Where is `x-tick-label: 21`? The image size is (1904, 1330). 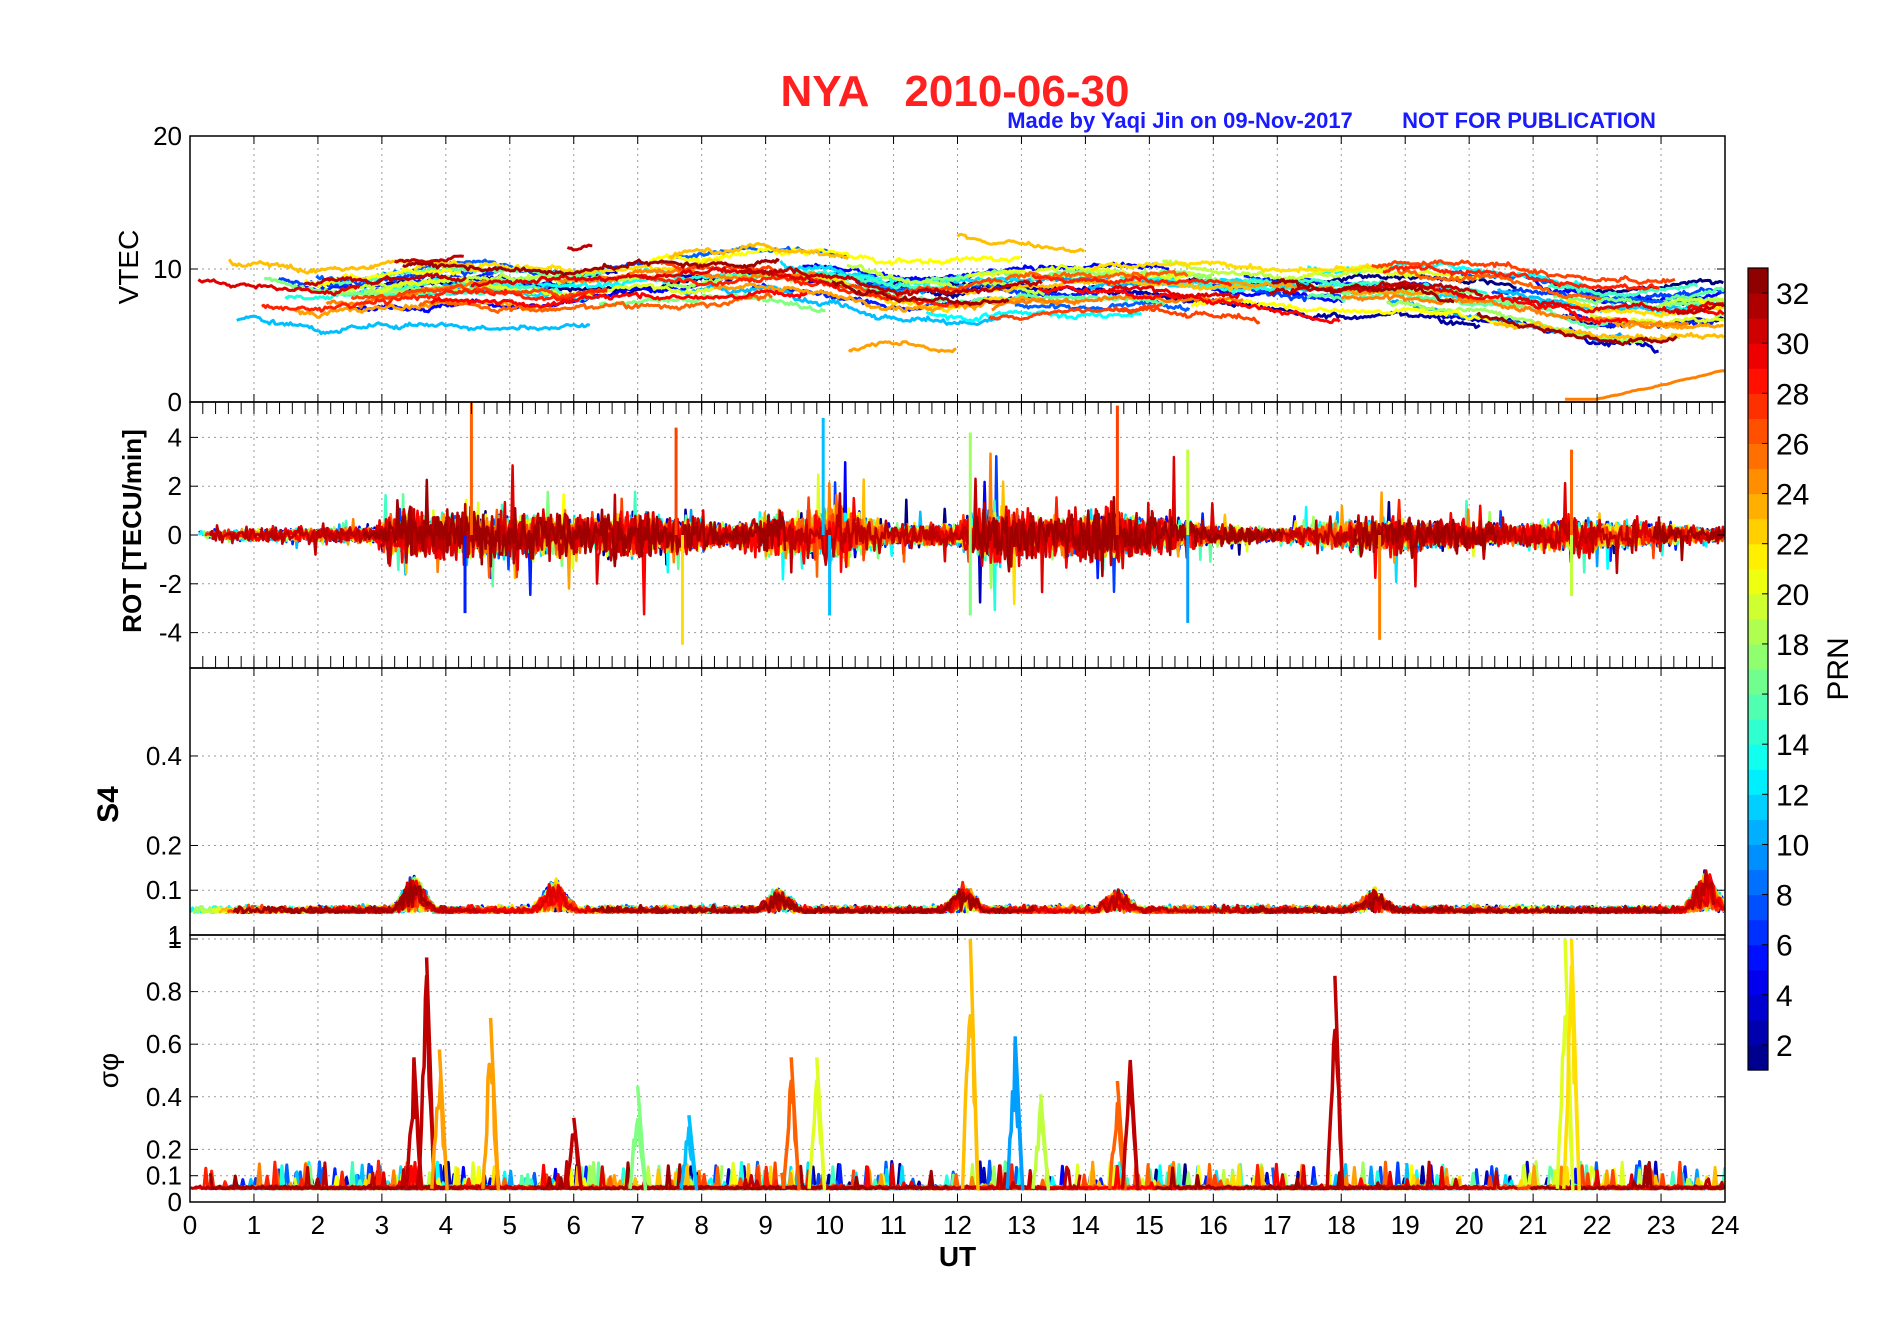 x-tick-label: 21 is located at coordinates (1533, 1225).